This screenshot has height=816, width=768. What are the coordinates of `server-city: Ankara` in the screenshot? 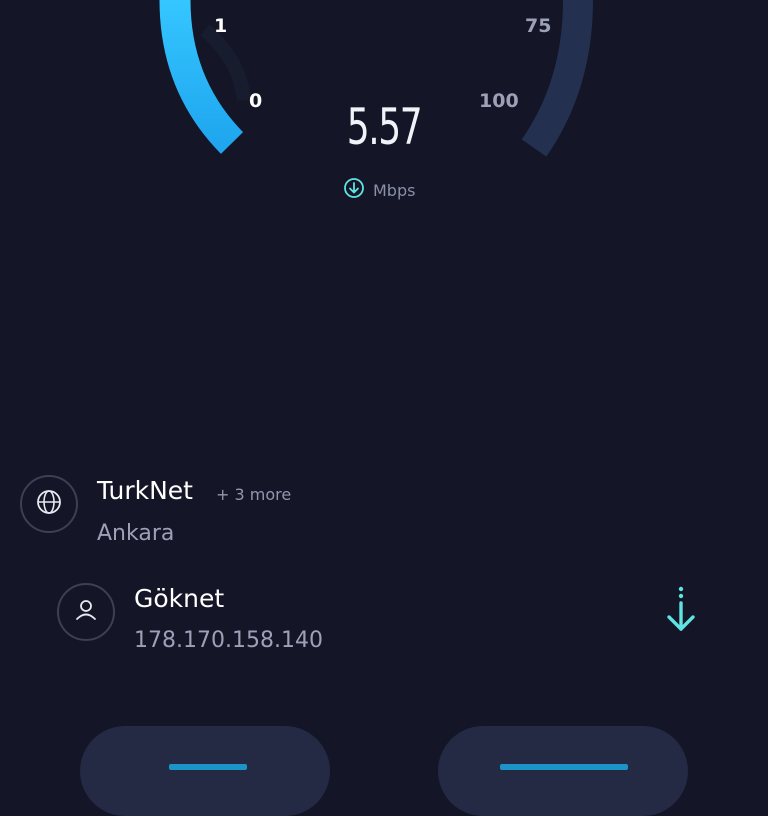 It's located at (136, 533).